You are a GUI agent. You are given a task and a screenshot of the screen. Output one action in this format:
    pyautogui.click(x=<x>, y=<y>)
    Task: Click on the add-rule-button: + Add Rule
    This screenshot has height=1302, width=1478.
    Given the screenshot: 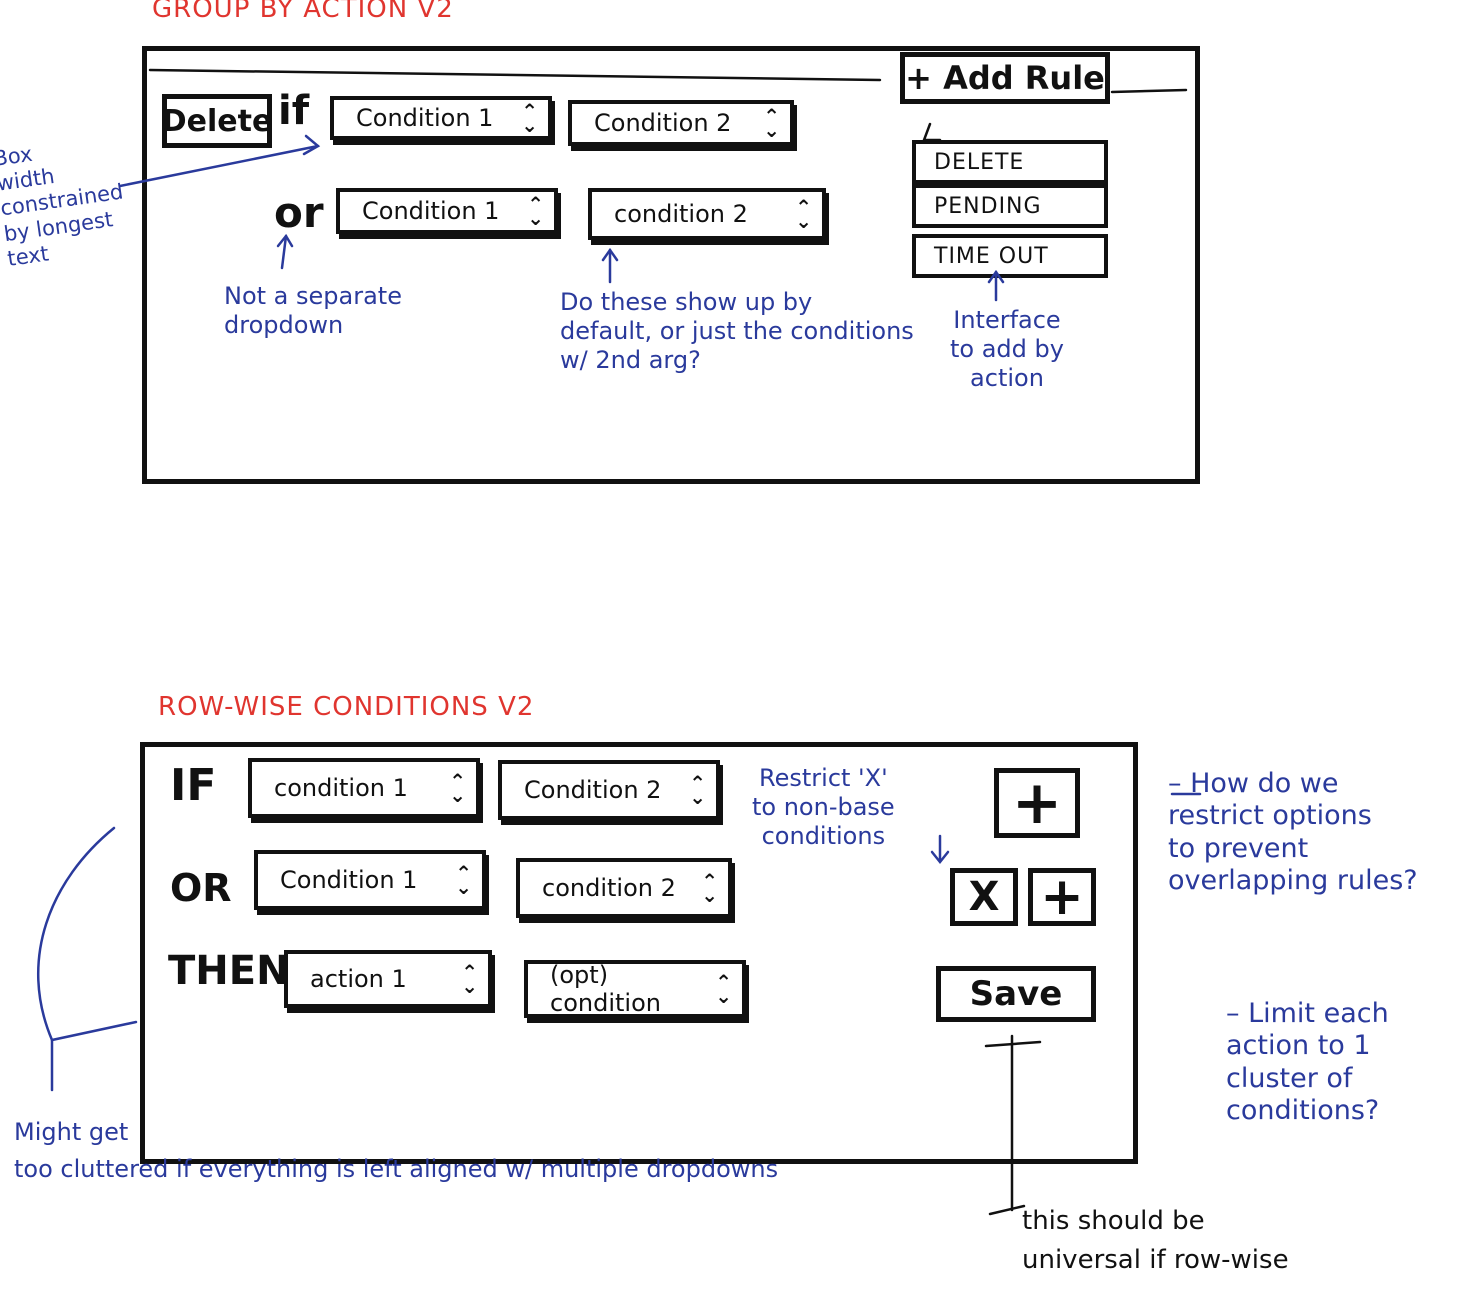 What is the action you would take?
    pyautogui.click(x=1005, y=78)
    